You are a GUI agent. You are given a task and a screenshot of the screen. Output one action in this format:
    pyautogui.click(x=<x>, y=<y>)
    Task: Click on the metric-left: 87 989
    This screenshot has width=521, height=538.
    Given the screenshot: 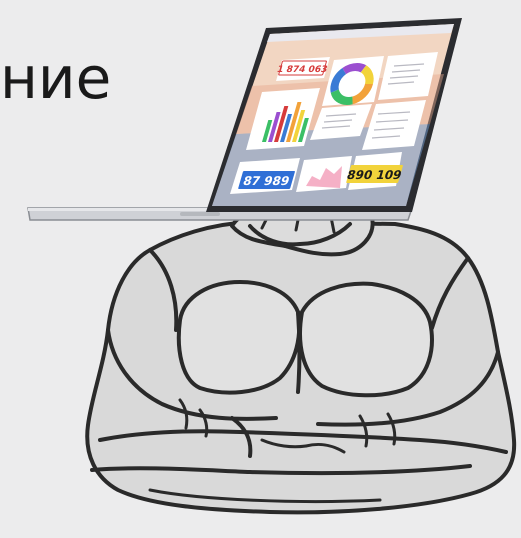 What is the action you would take?
    pyautogui.click(x=266, y=180)
    